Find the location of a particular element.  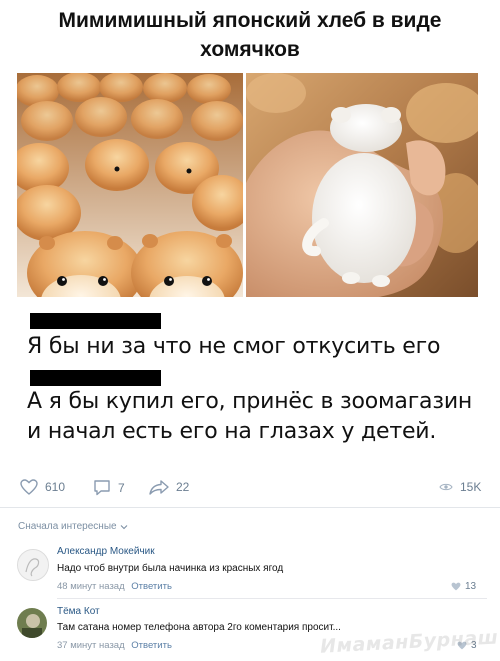

comment-icon is located at coordinates (102, 488).